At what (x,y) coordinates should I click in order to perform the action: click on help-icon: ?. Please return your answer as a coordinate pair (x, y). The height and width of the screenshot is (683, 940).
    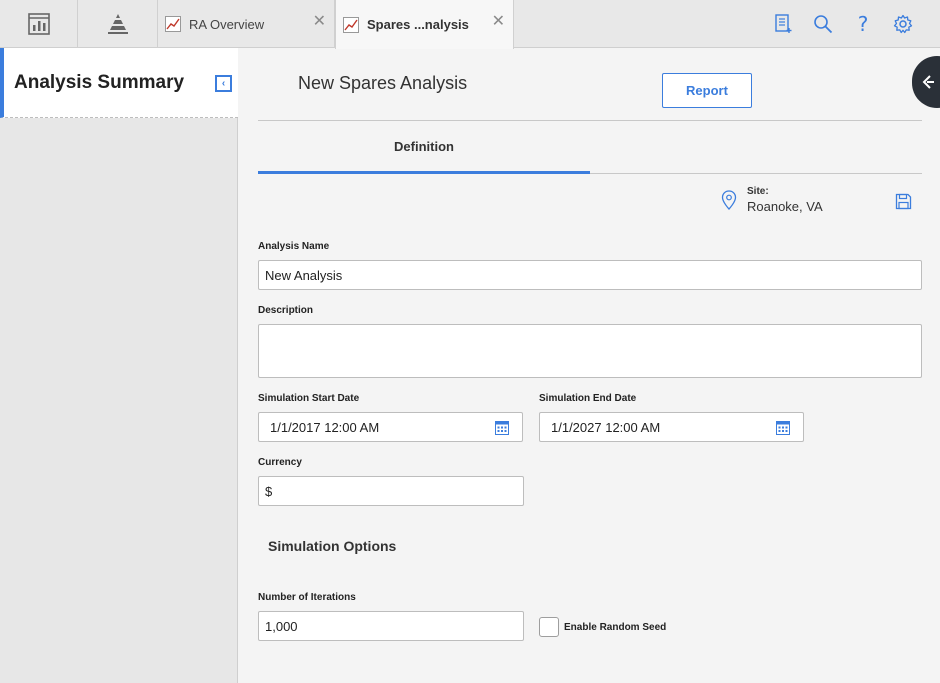
    Looking at the image, I should click on (863, 24).